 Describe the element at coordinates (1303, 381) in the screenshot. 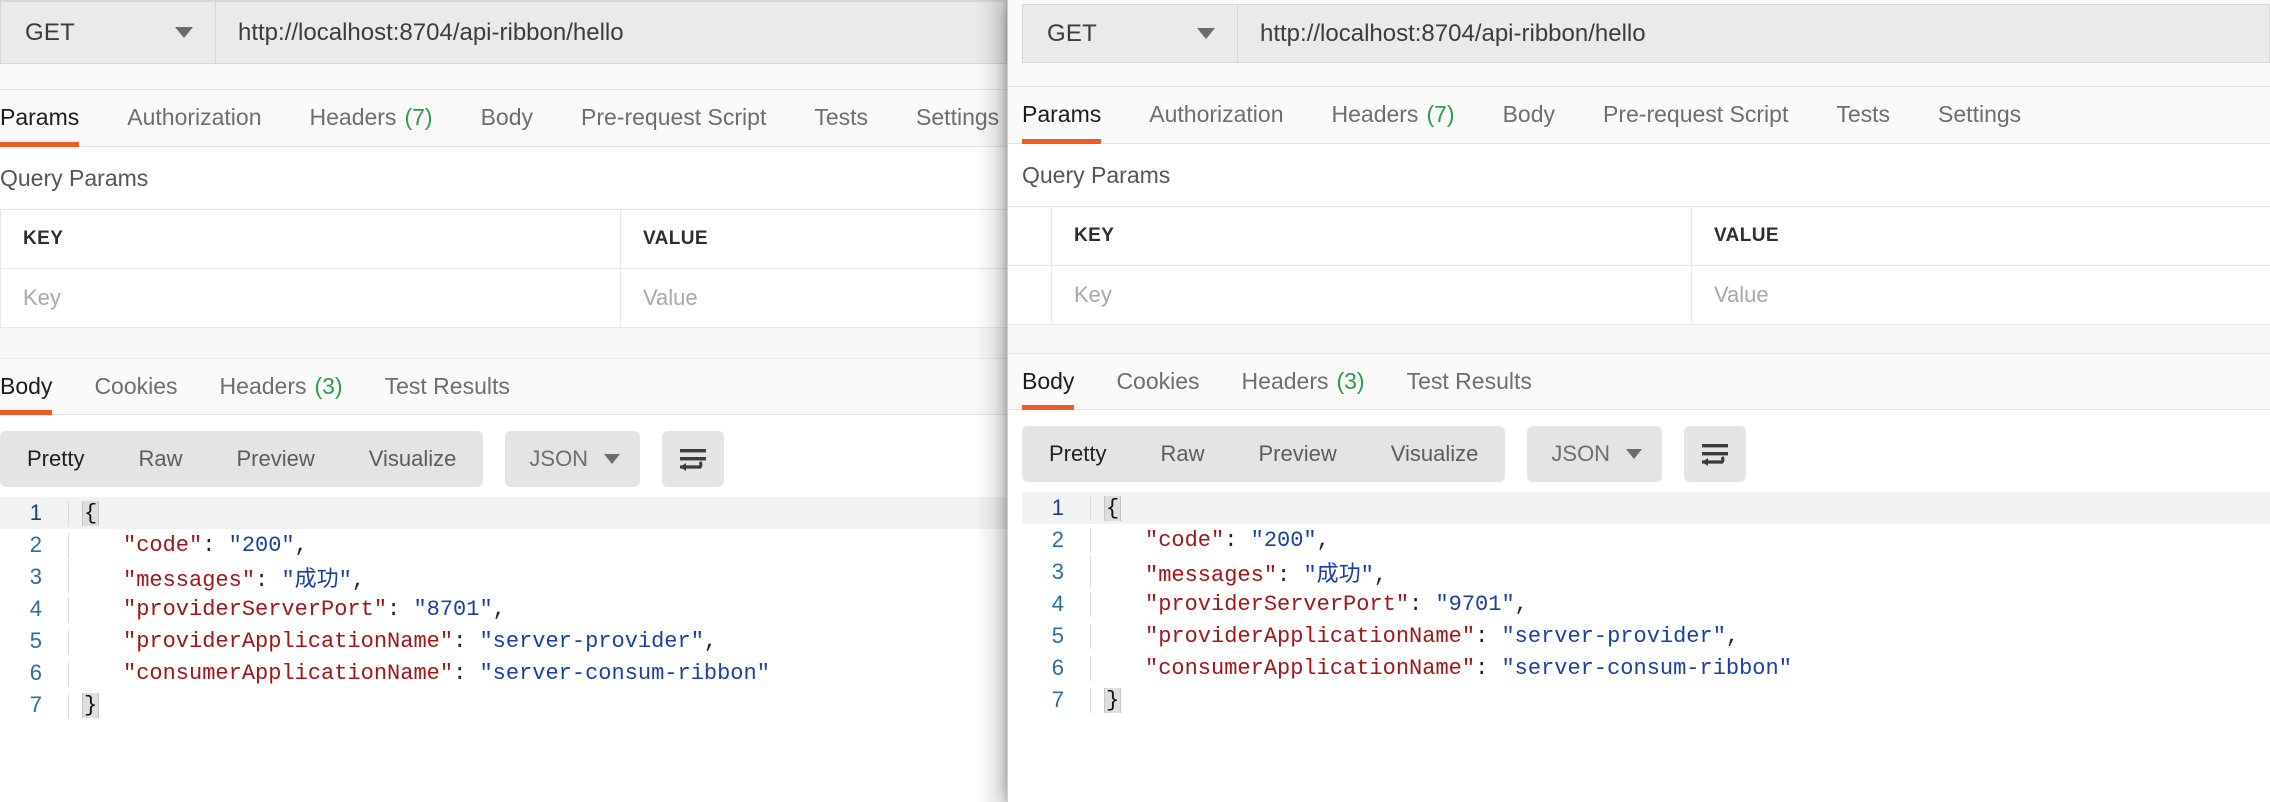

I see `response-tab-right-headers: Headers (3)` at that location.